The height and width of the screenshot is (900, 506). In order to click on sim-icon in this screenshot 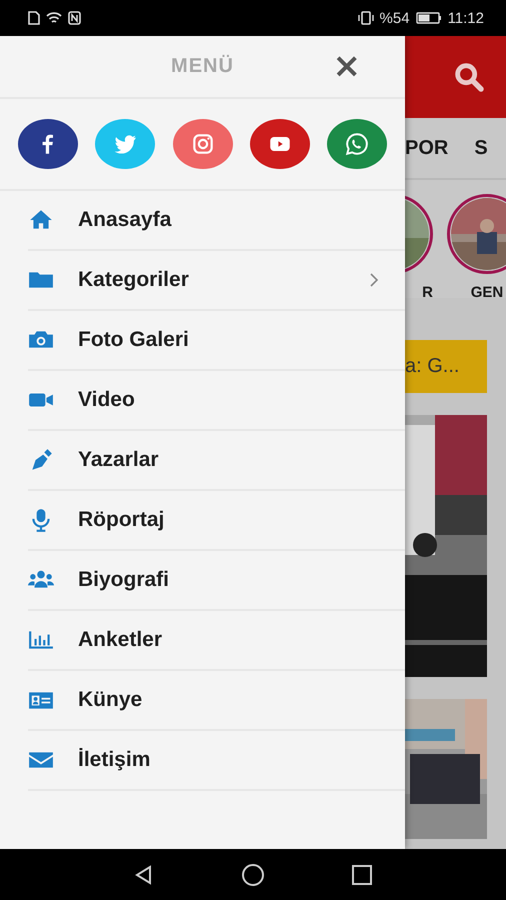, I will do `click(34, 18)`.